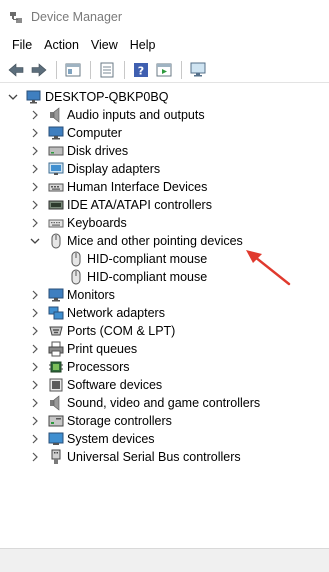  I want to click on tree-category-mice-and-other-pointing-devices: Mice and other pointing devices, so click(135, 241).